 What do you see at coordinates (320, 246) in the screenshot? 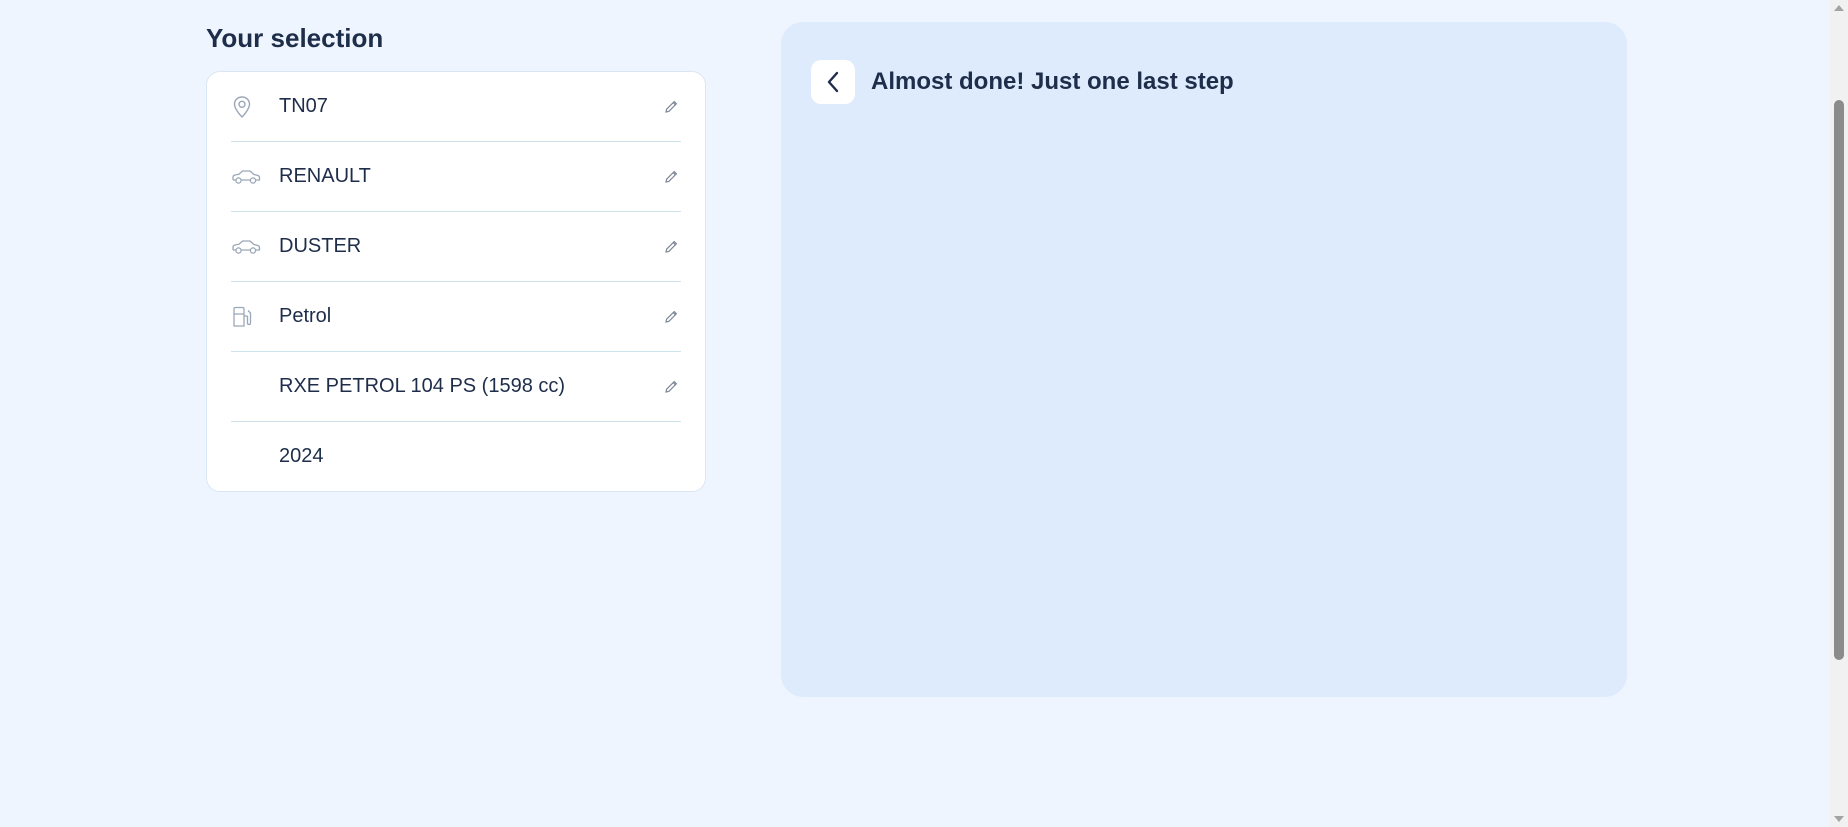
I see `selection-label-model: DUSTER` at bounding box center [320, 246].